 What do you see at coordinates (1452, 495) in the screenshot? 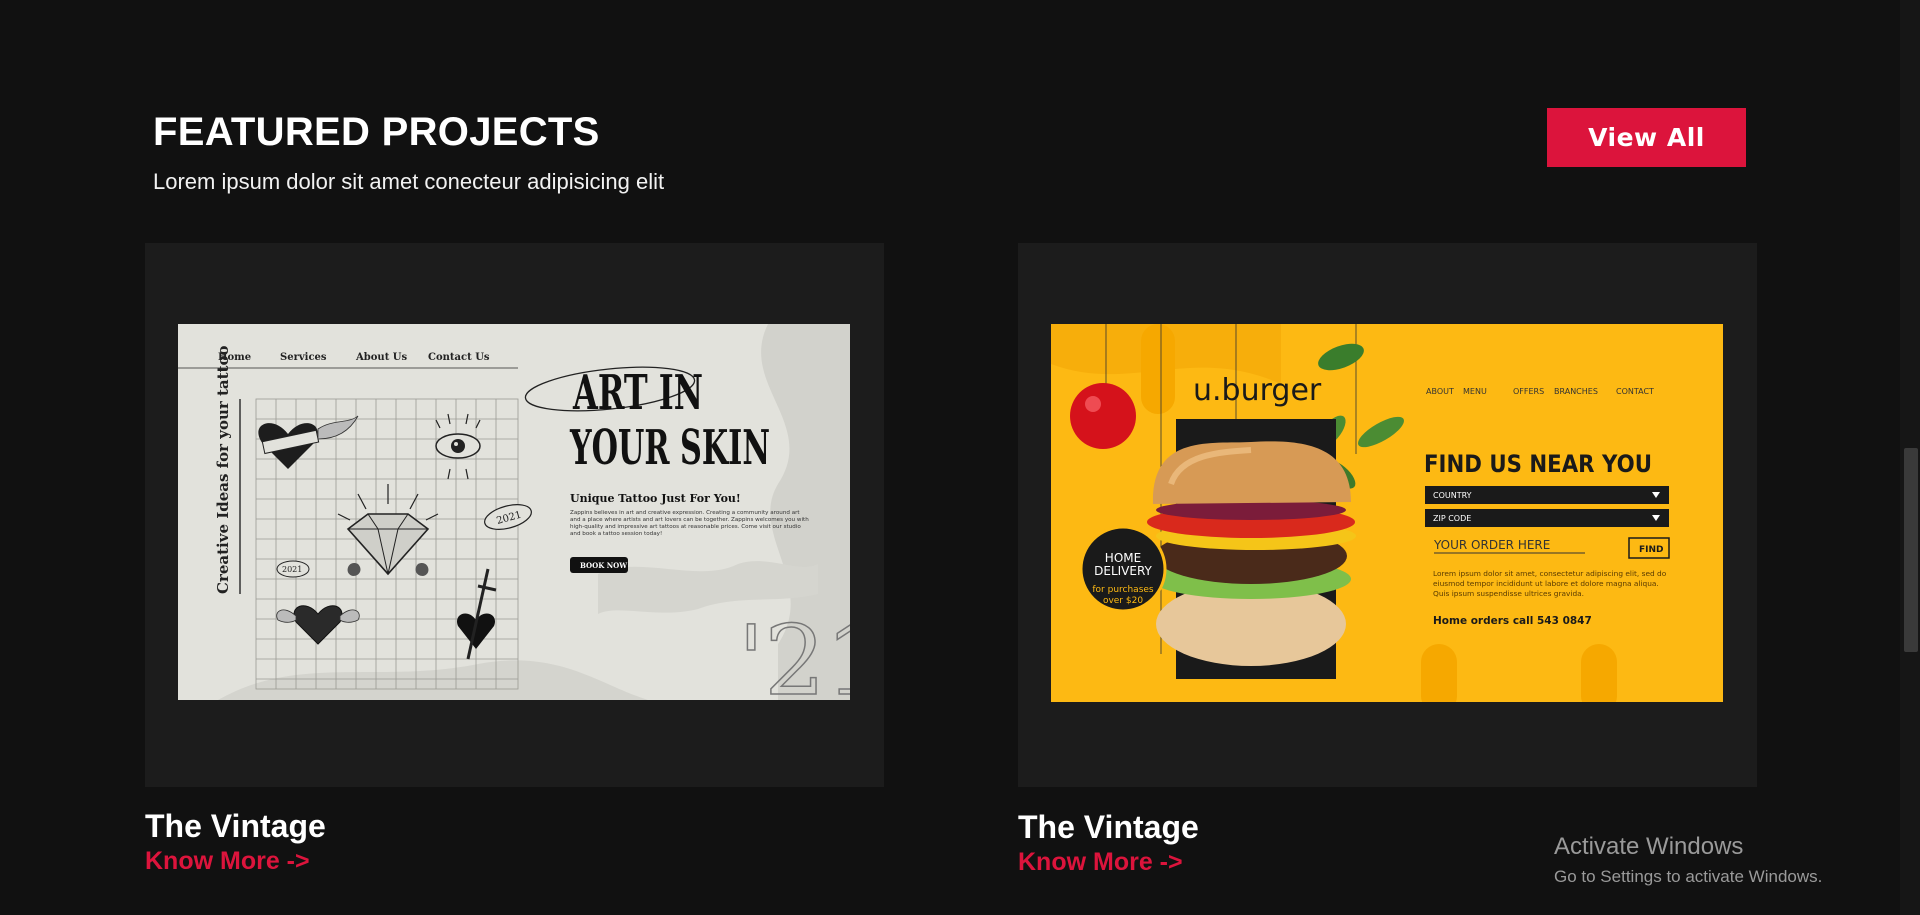
I see `burger-country-label: COUNTRY` at bounding box center [1452, 495].